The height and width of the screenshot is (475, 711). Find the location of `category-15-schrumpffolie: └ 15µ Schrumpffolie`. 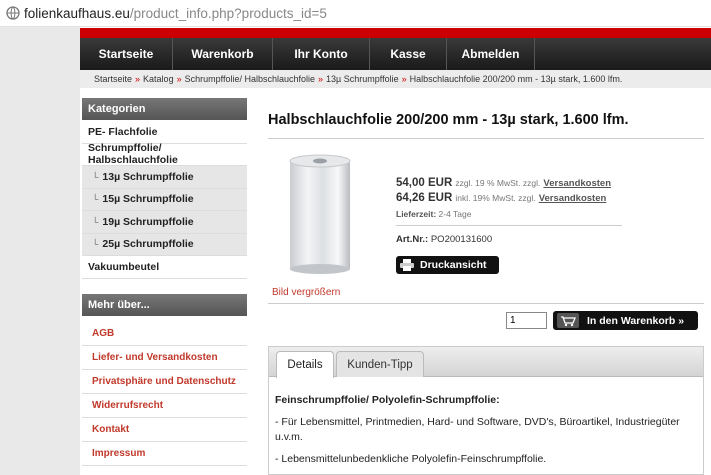

category-15-schrumpffolie: └ 15µ Schrumpffolie is located at coordinates (164, 199).